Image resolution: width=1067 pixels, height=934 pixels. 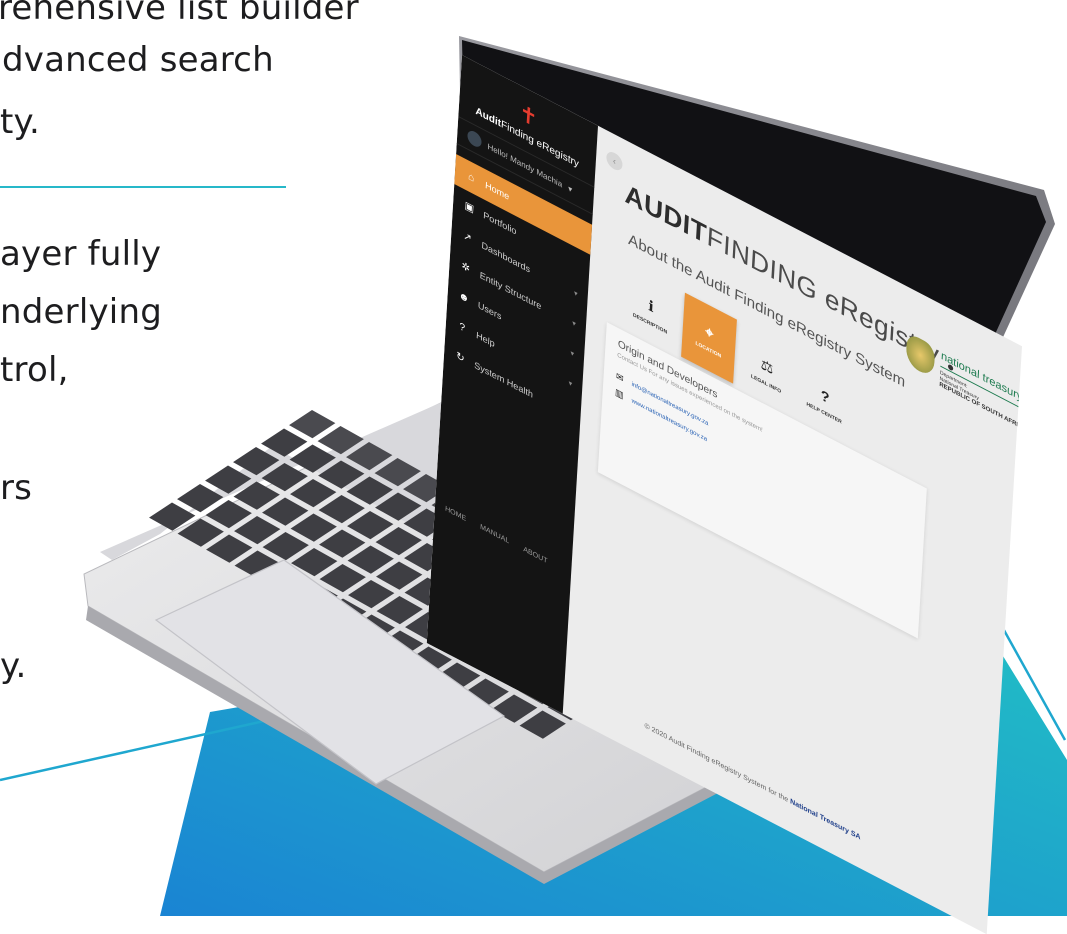 I want to click on avatar, so click(x=474, y=139).